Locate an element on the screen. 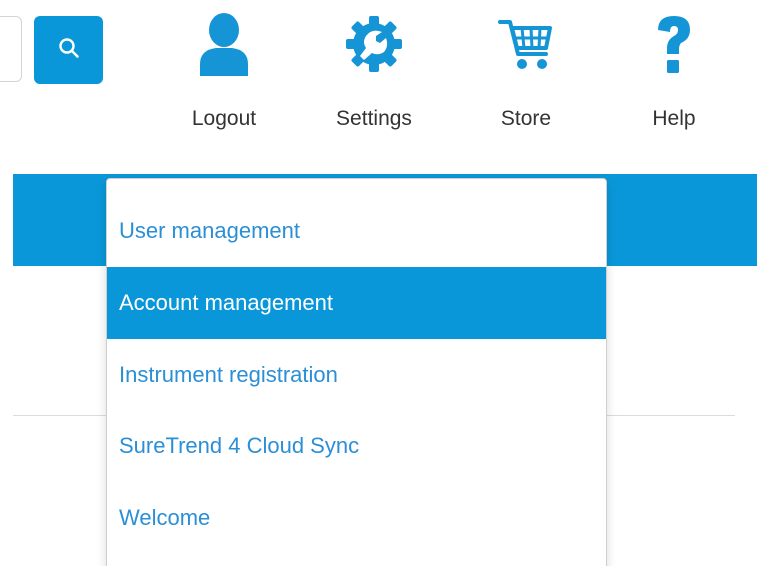 Image resolution: width=757 pixels, height=566 pixels. search-button is located at coordinates (68, 50).